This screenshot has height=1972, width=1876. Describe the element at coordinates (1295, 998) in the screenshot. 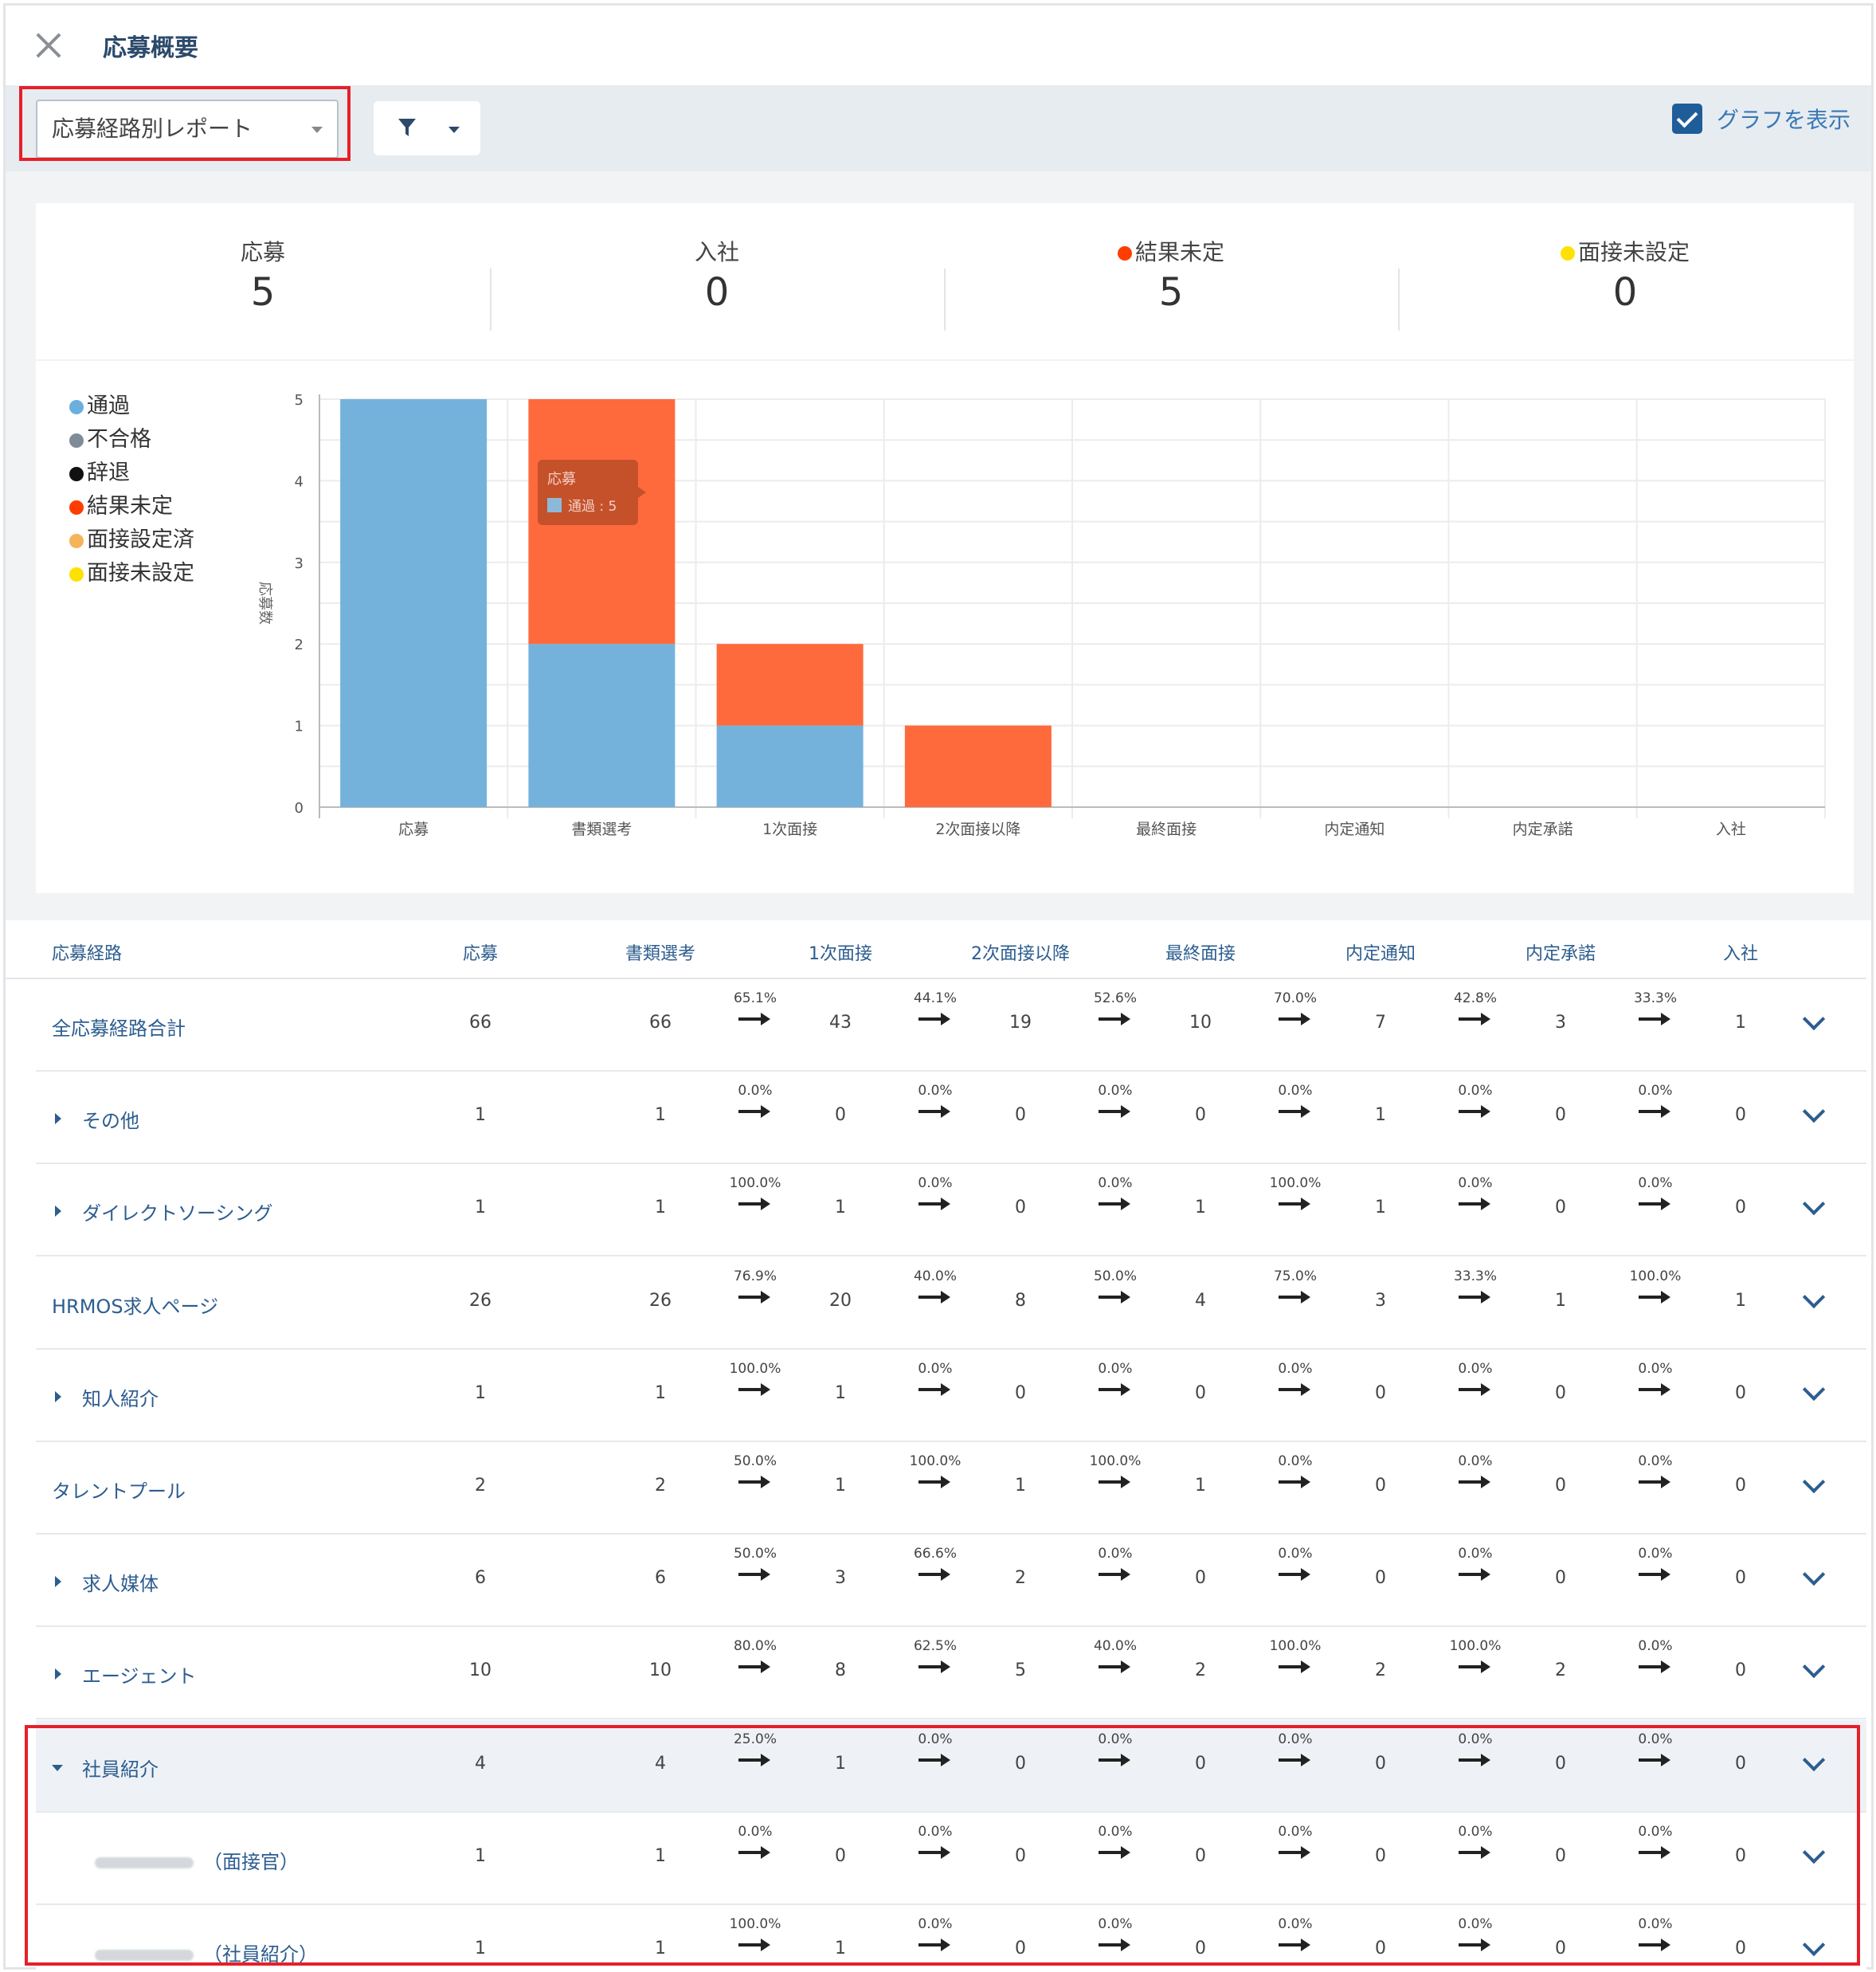

I see `conversion-rate-label: 70.0%` at that location.